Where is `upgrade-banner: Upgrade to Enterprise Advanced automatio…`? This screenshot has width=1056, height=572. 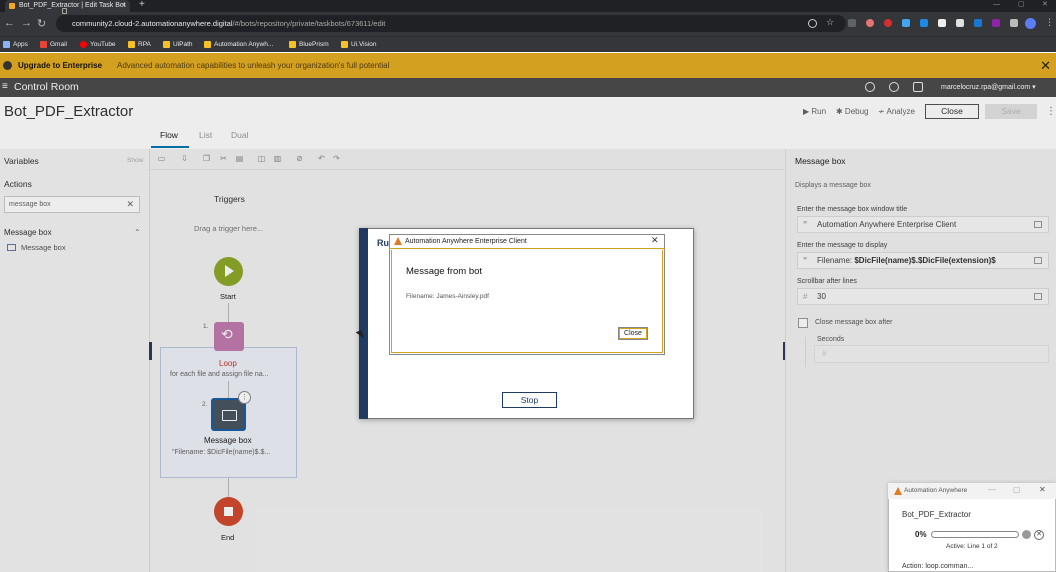 upgrade-banner: Upgrade to Enterprise Advanced automatio… is located at coordinates (528, 65).